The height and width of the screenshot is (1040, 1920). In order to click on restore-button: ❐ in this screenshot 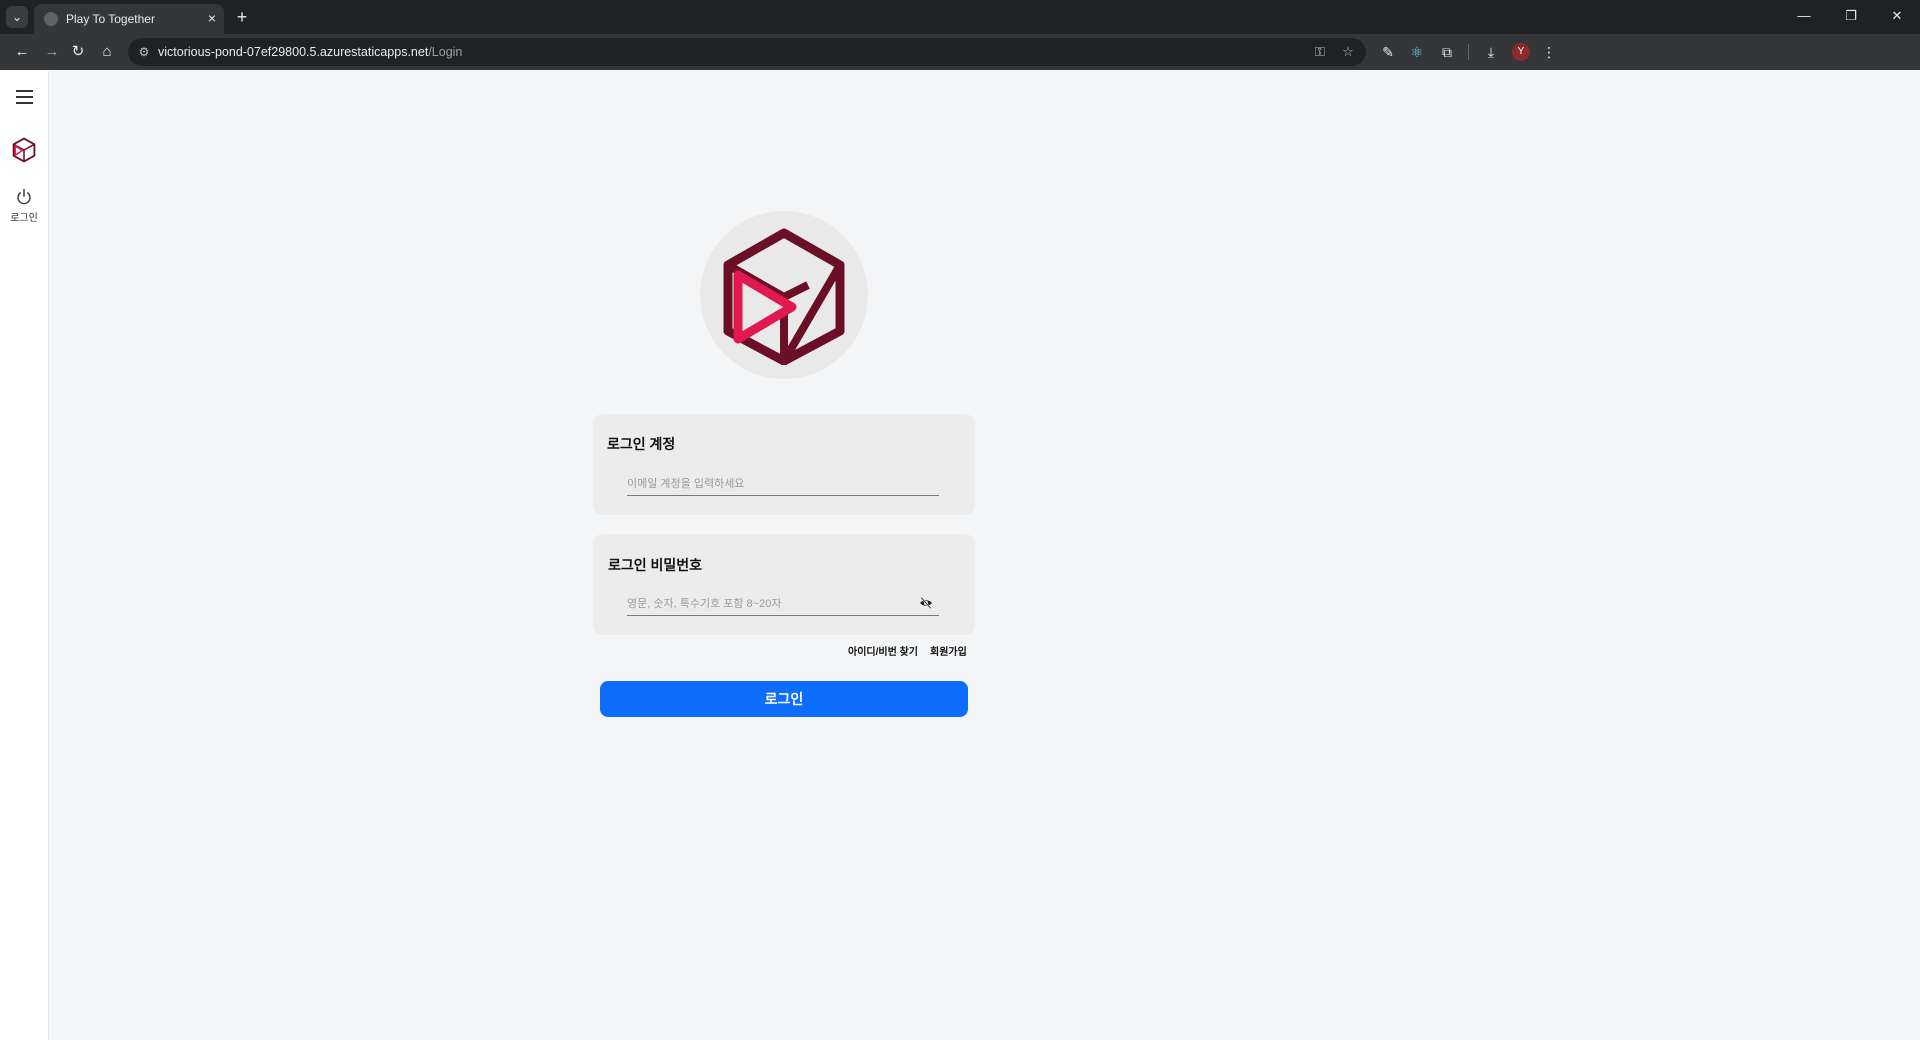, I will do `click(1851, 16)`.